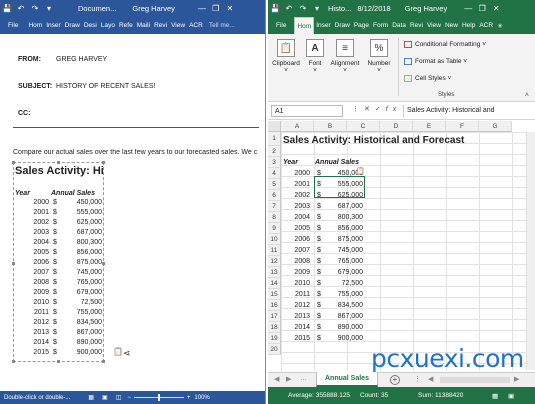 Image resolution: width=535 pixels, height=404 pixels. What do you see at coordinates (296, 316) in the screenshot?
I see `year-cell: 2013` at bounding box center [296, 316].